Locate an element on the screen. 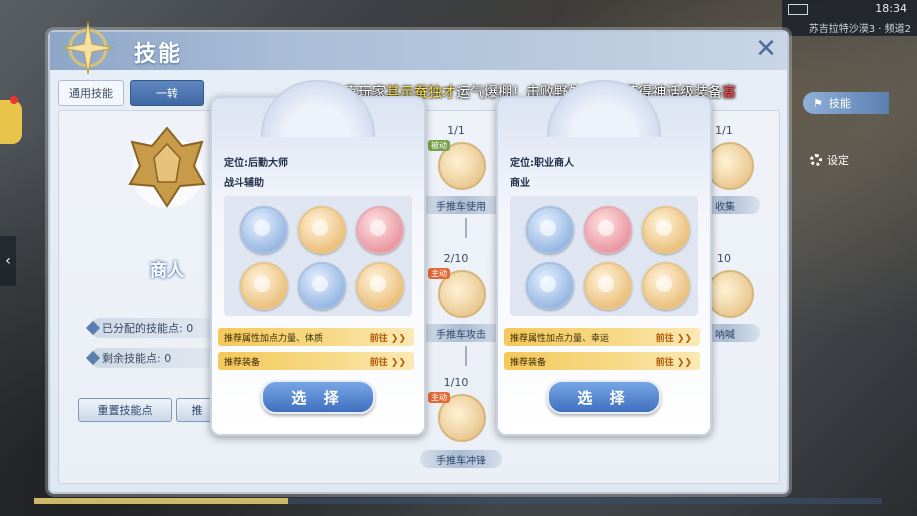  recommend-attributes-row: 推荐属性加点力量、体质 前往 ❯❯ is located at coordinates (316, 337).